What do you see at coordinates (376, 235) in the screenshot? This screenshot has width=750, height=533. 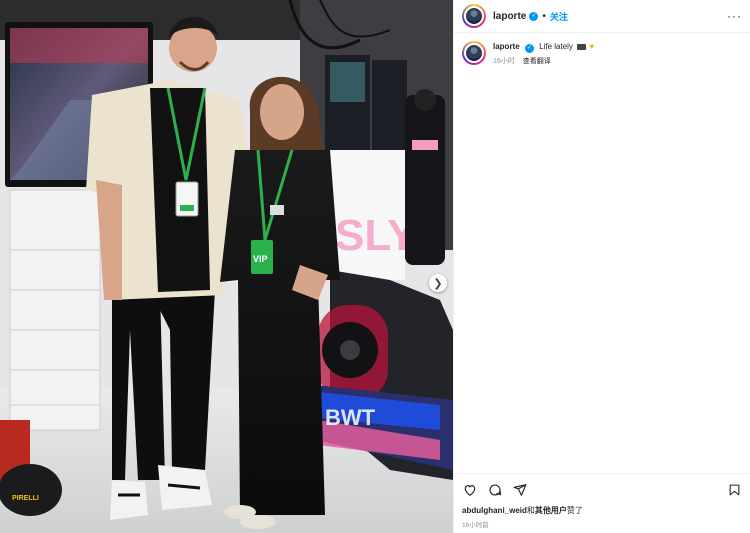 I see `wall-lettering: SLY` at bounding box center [376, 235].